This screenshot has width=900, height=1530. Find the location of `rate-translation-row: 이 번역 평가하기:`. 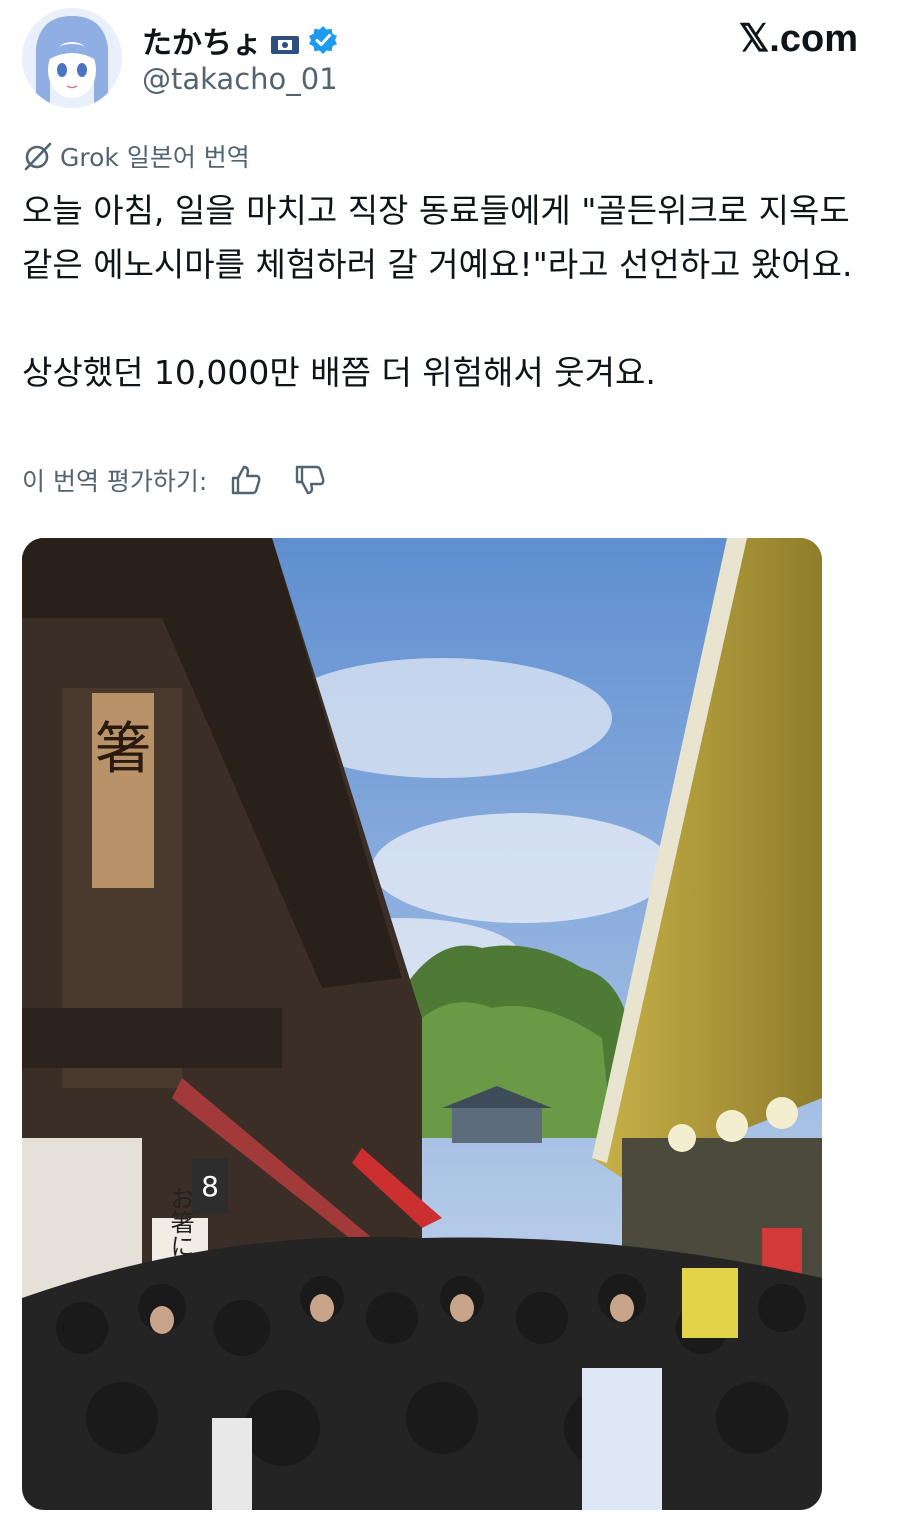

rate-translation-row: 이 번역 평가하기: is located at coordinates (174, 480).